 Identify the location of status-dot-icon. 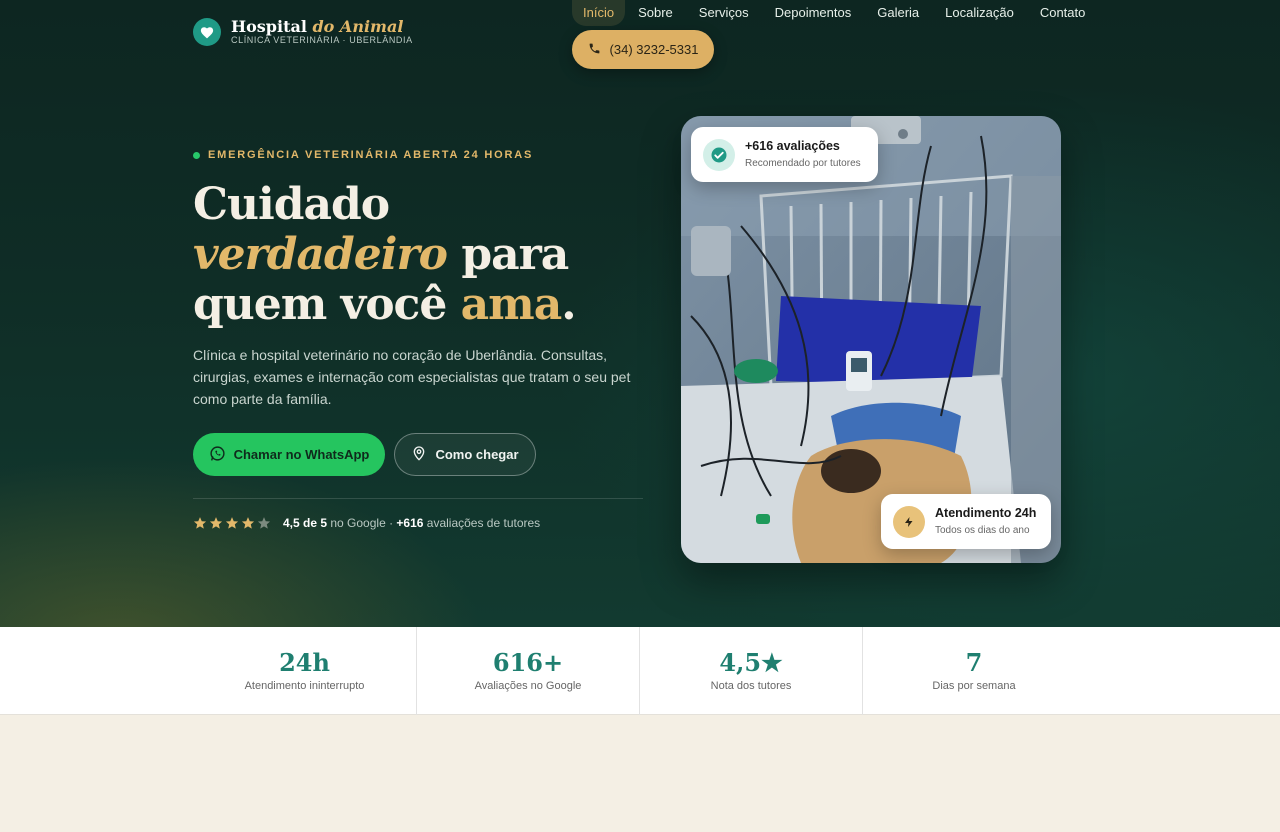
(196, 155).